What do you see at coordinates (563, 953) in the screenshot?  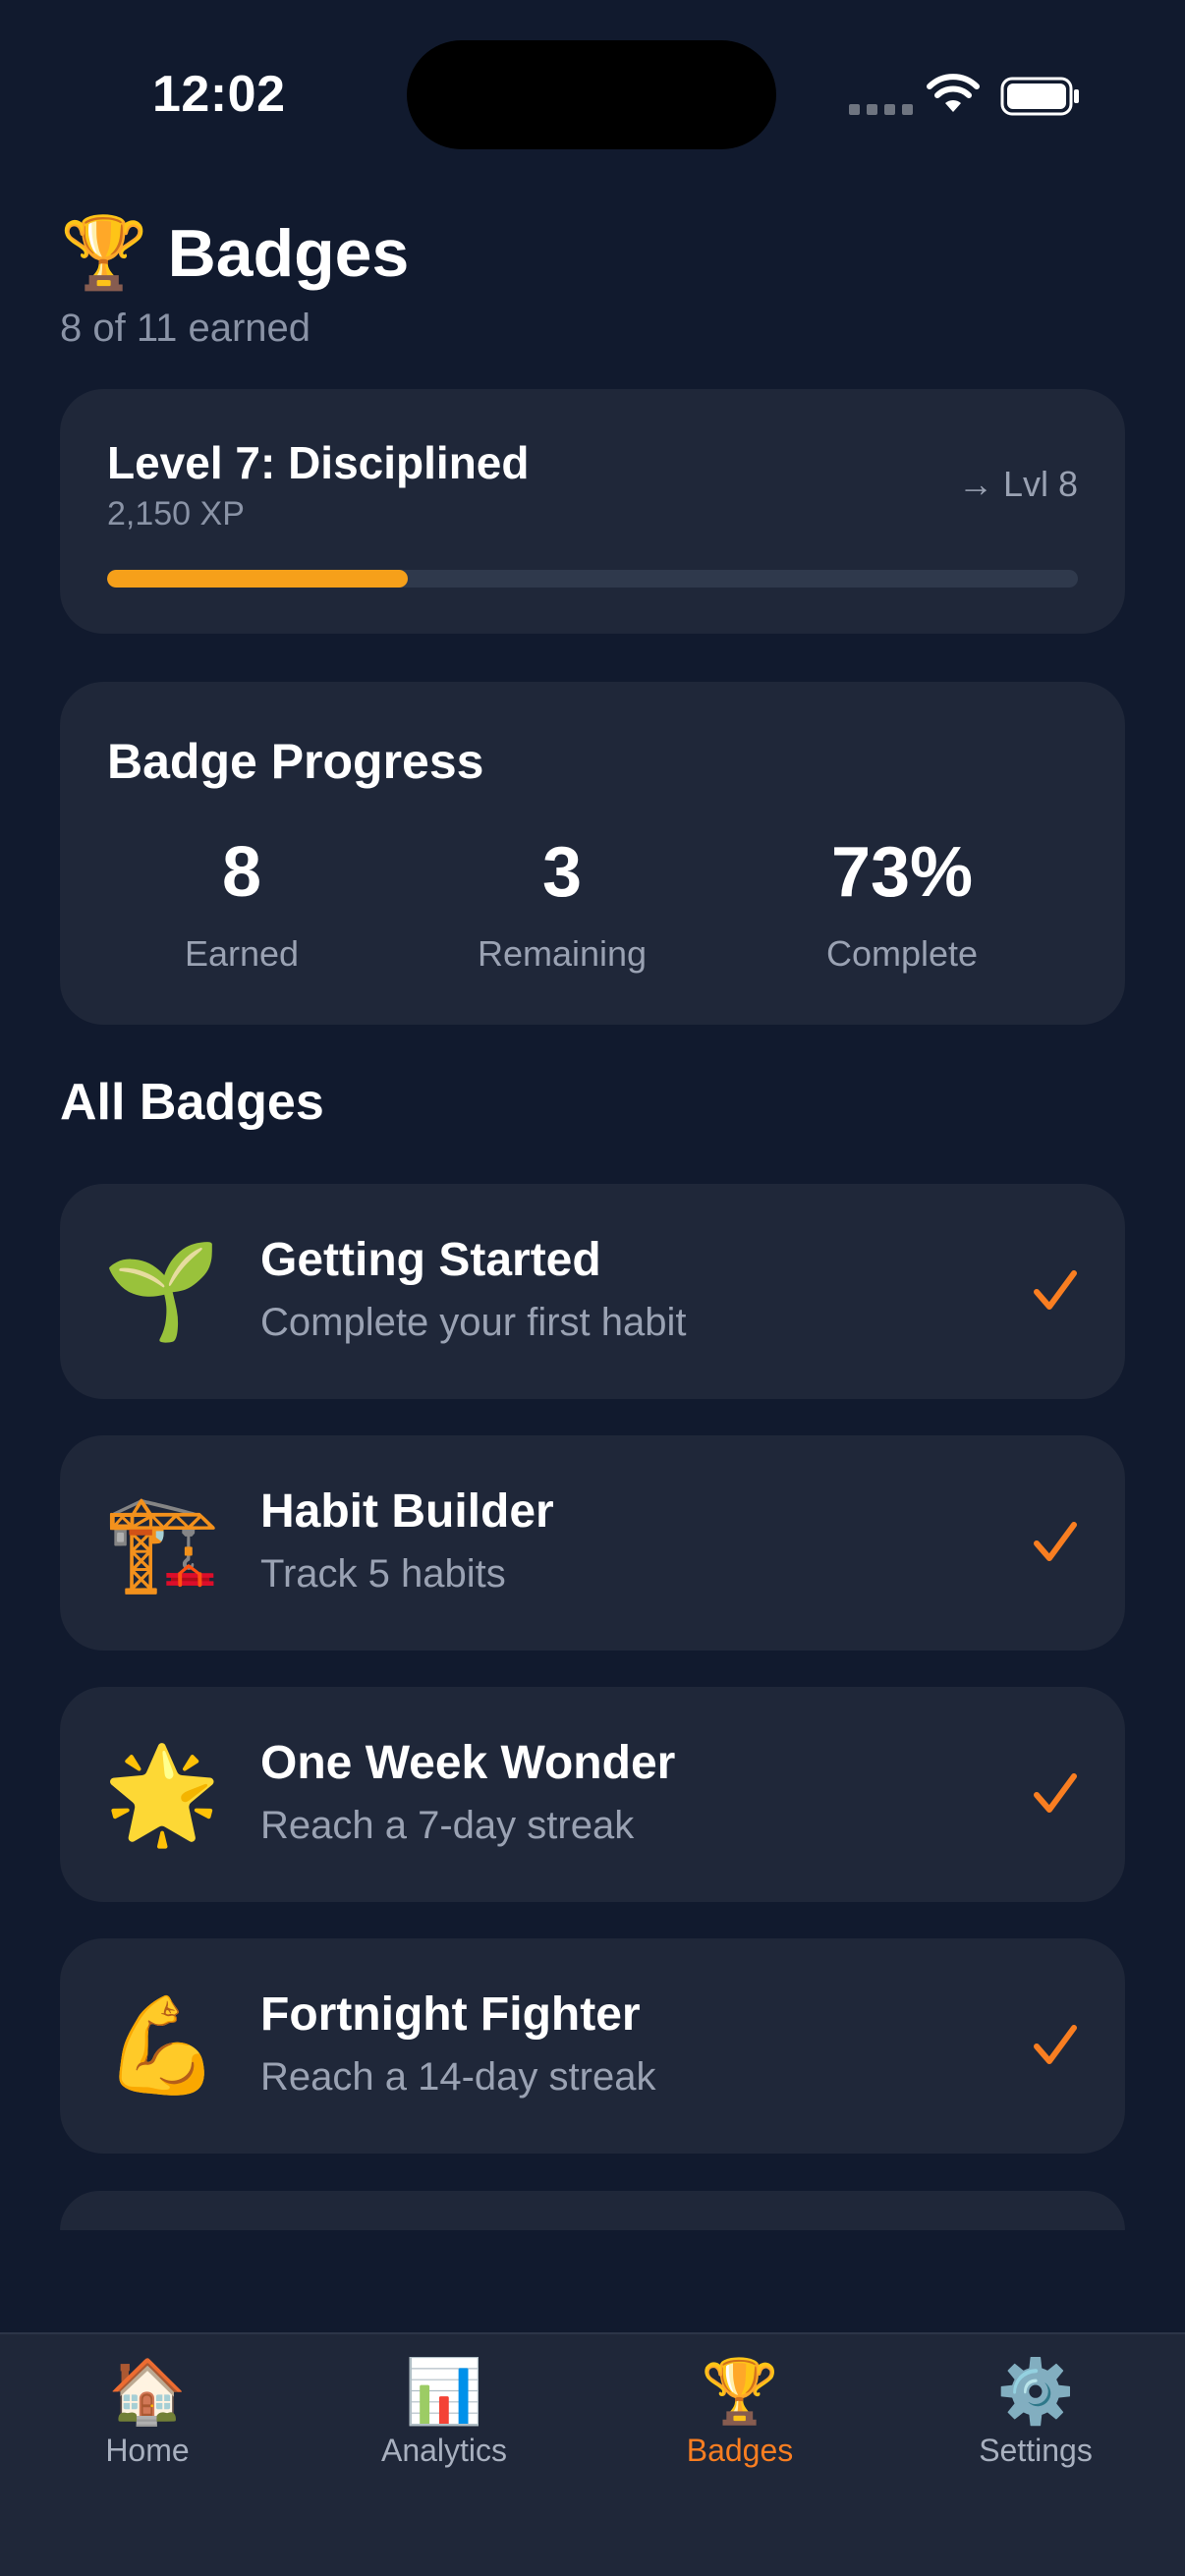 I see `stat-remaining-label: Remaining` at bounding box center [563, 953].